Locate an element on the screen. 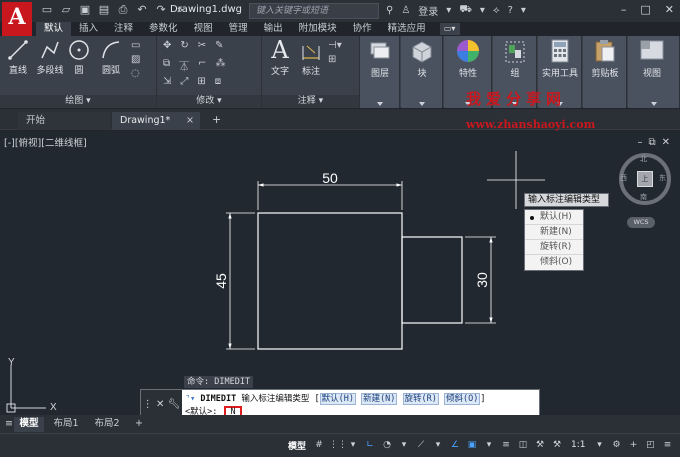 This screenshot has width=680, height=457. tab-annotate: 注释 is located at coordinates (123, 29).